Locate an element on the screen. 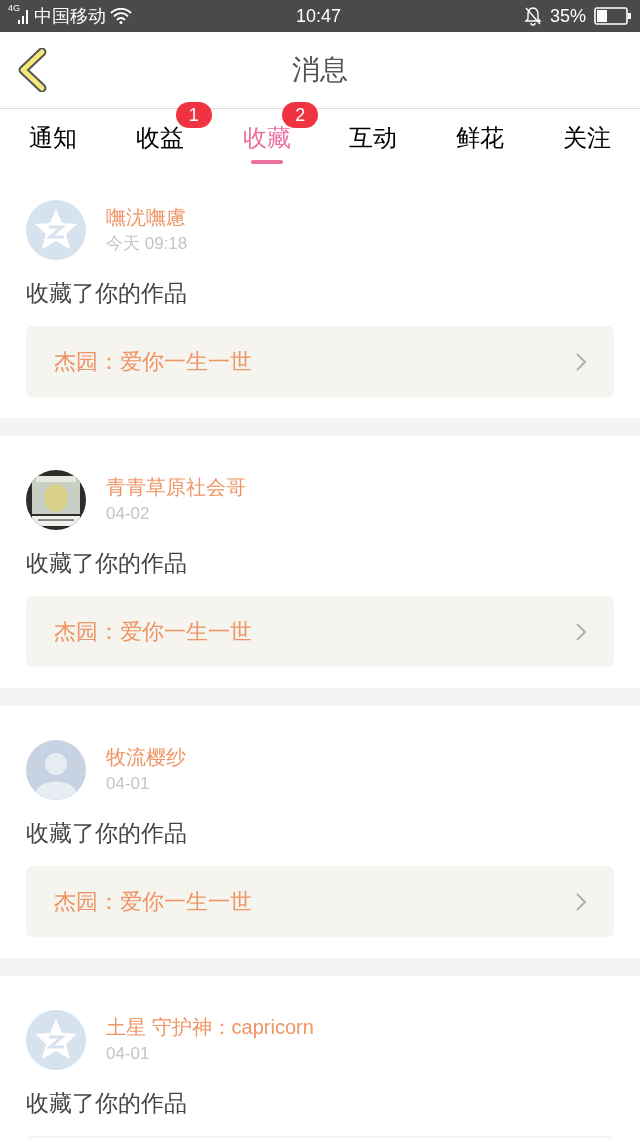 This screenshot has width=640, height=1138. count-badge: 2 is located at coordinates (300, 115).